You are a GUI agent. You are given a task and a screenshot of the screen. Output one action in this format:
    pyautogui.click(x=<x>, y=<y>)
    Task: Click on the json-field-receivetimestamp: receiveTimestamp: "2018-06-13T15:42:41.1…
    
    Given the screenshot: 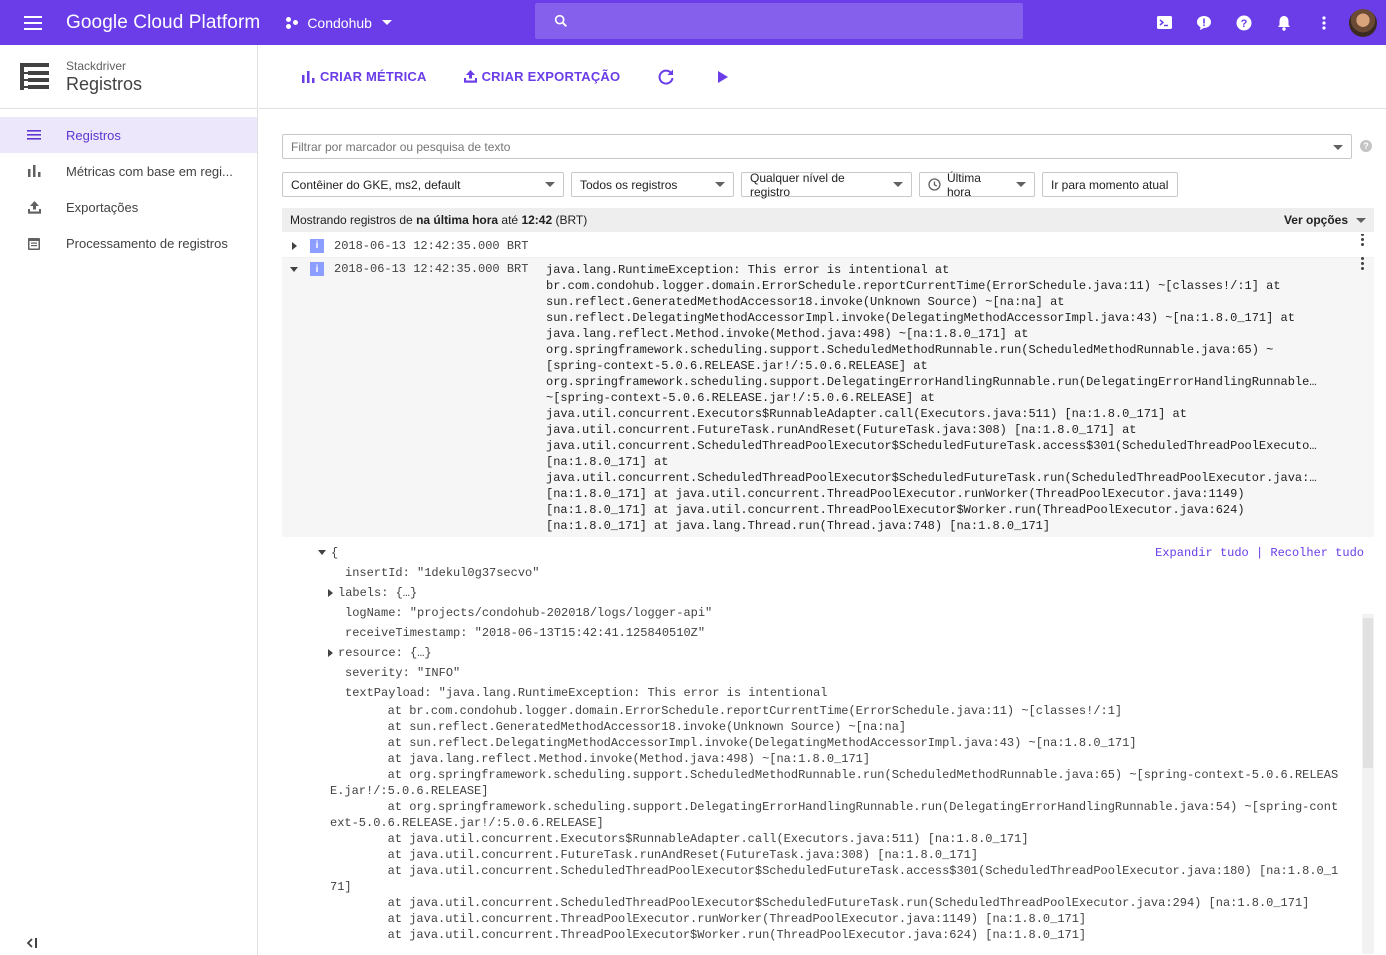 What is the action you would take?
    pyautogui.click(x=525, y=633)
    